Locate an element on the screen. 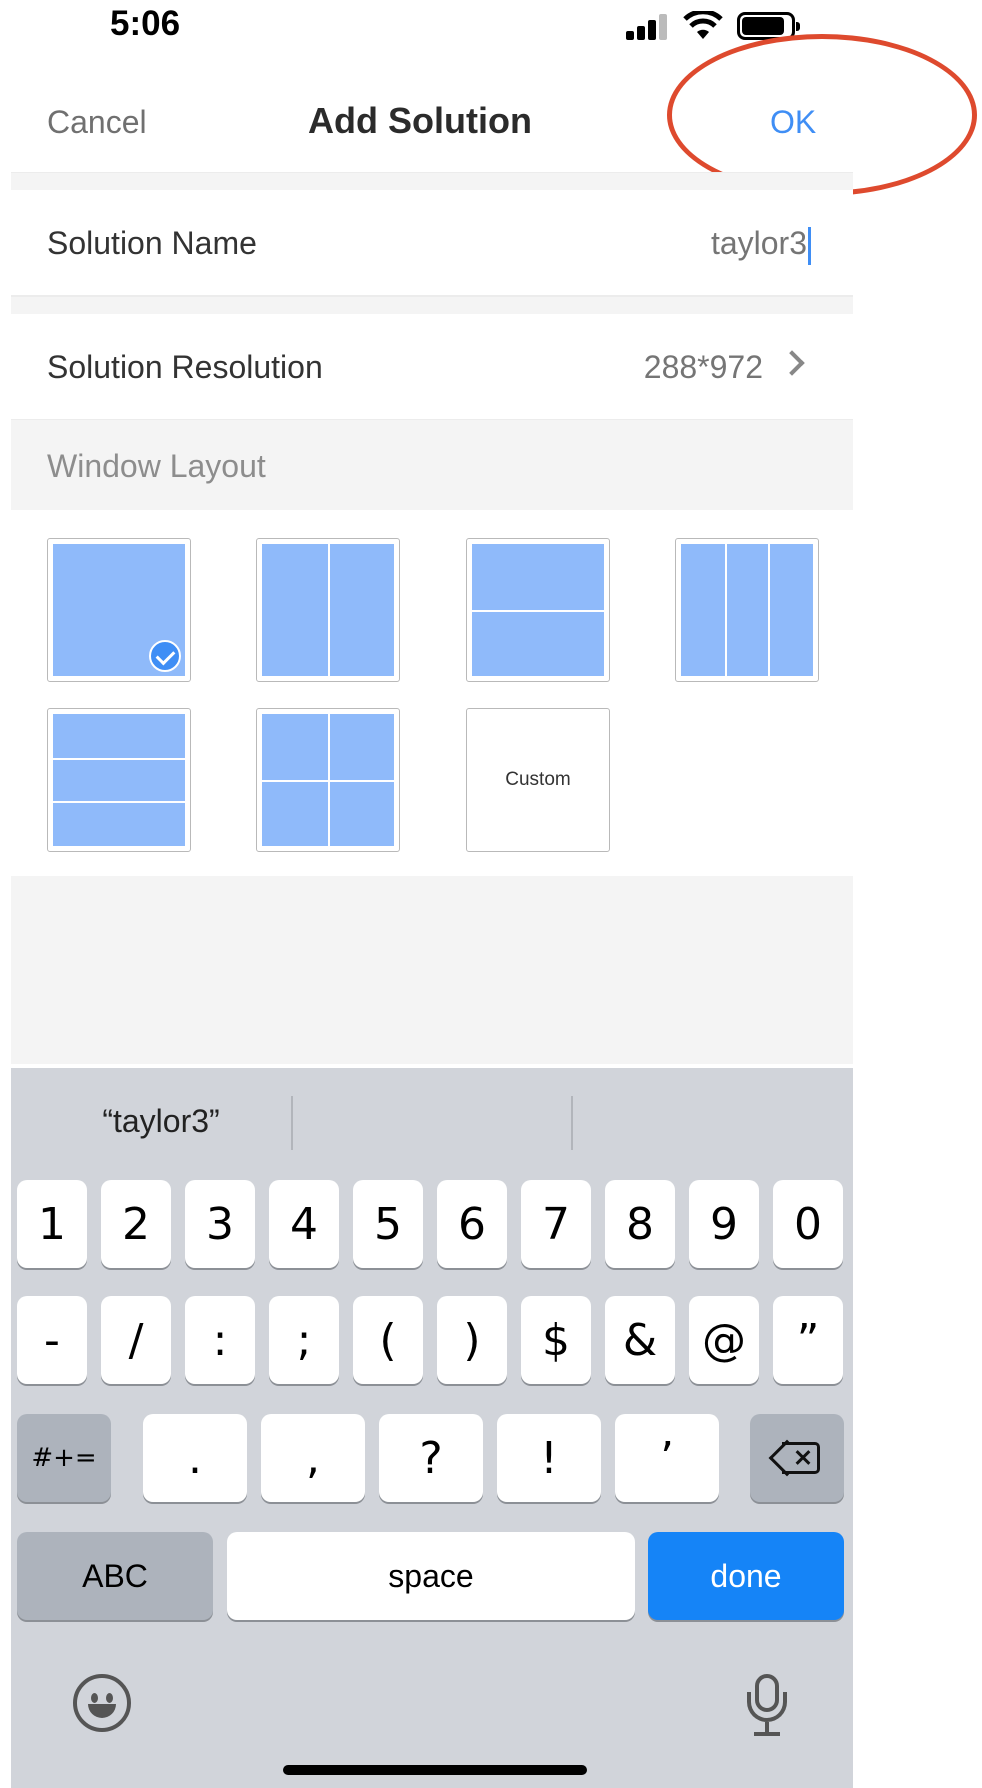  layout-single is located at coordinates (119, 610).